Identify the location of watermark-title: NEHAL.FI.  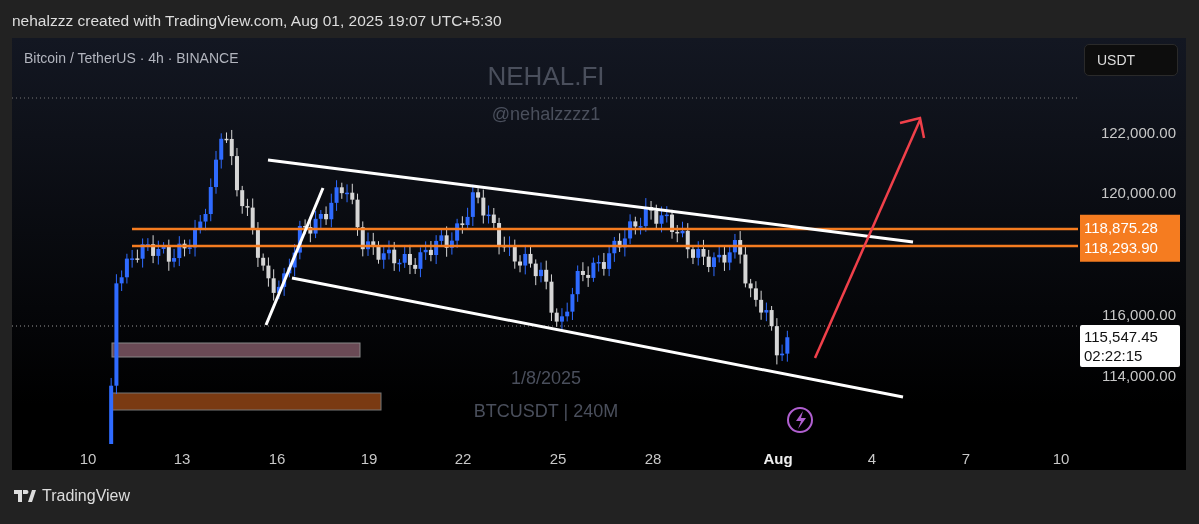
(546, 76).